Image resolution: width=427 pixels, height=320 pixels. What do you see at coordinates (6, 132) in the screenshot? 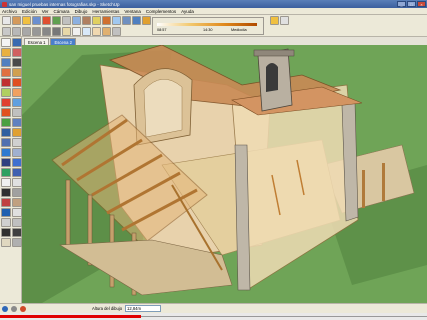
I see `lt-protractor-icon` at bounding box center [6, 132].